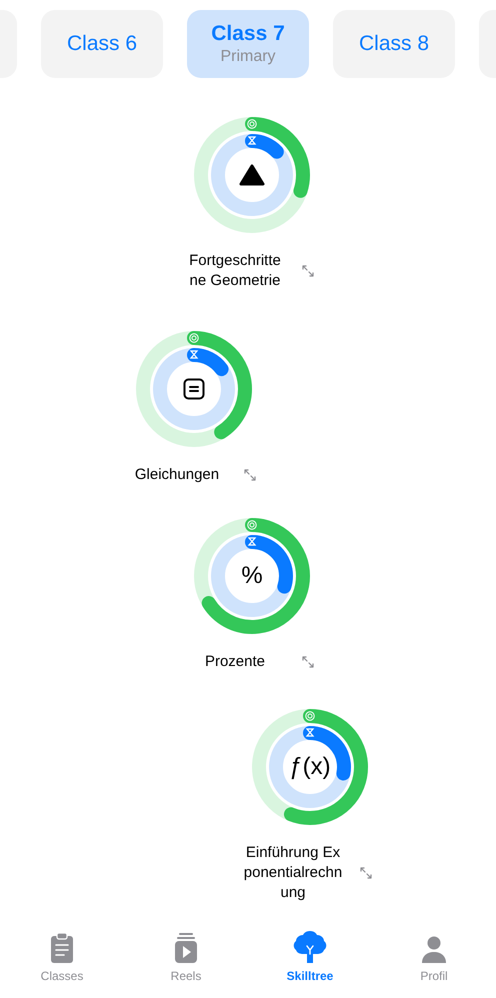  Describe the element at coordinates (293, 873) in the screenshot. I see `skill-title: Einführung Exponentialrechnung` at that location.